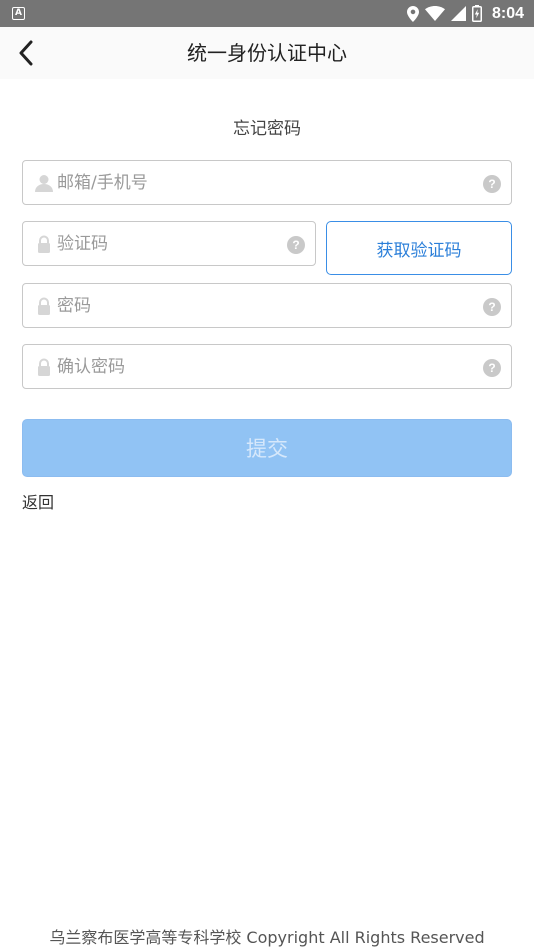 The width and height of the screenshot is (534, 950). I want to click on confirm-password-help-icon: ?, so click(492, 368).